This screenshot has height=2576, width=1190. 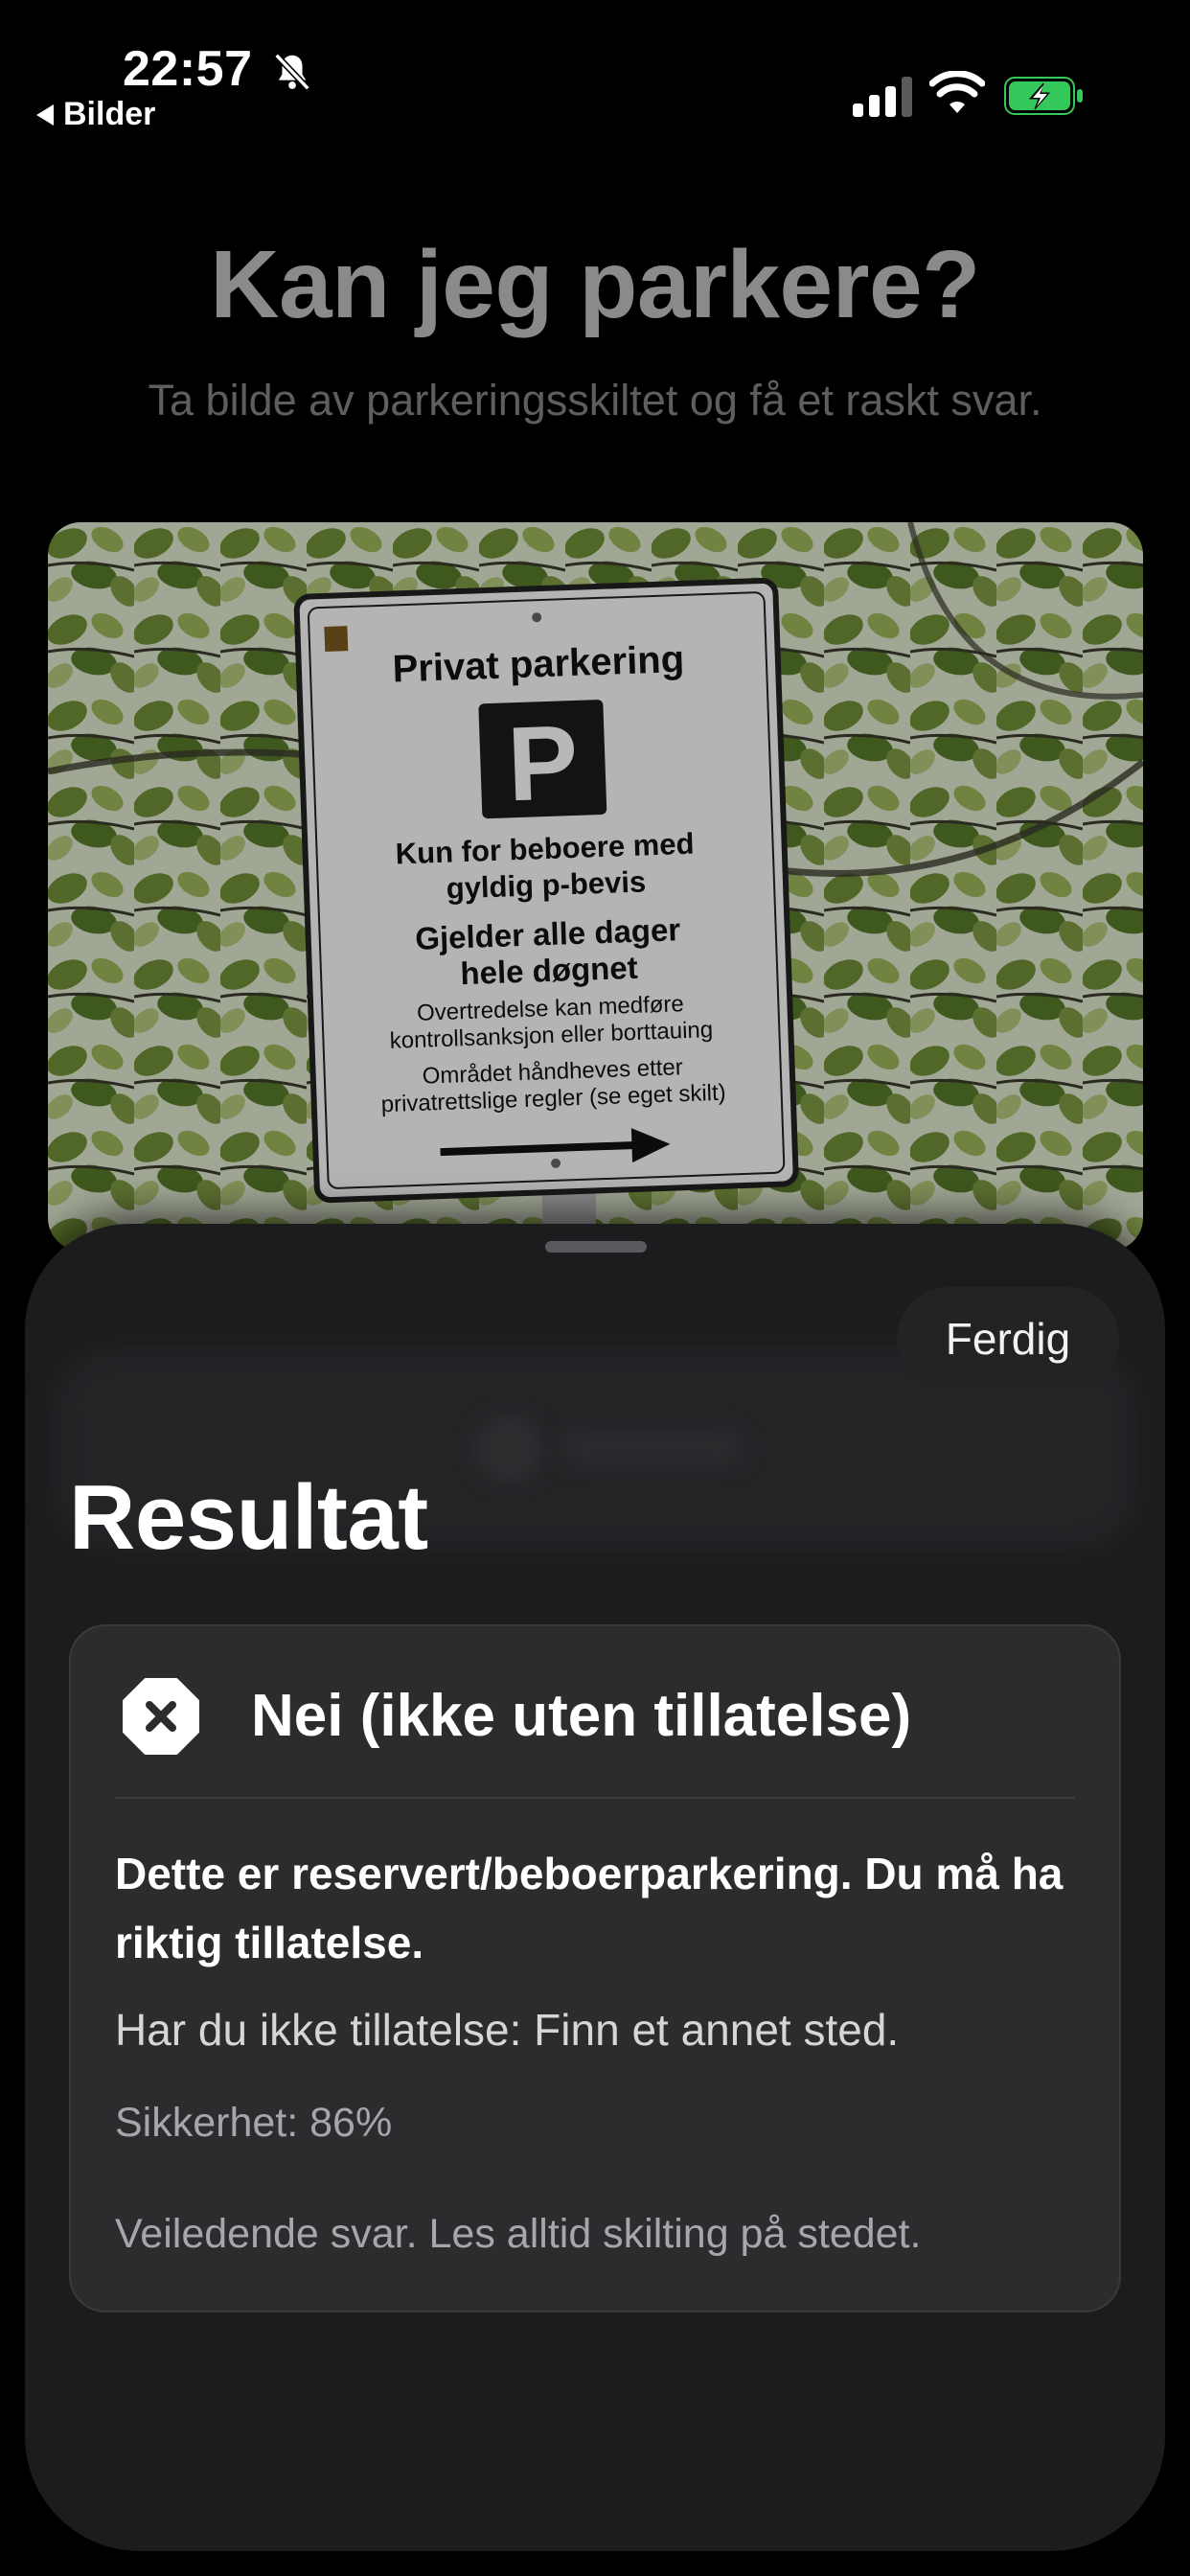 I want to click on sign-line-4: hele døgnet, so click(x=549, y=970).